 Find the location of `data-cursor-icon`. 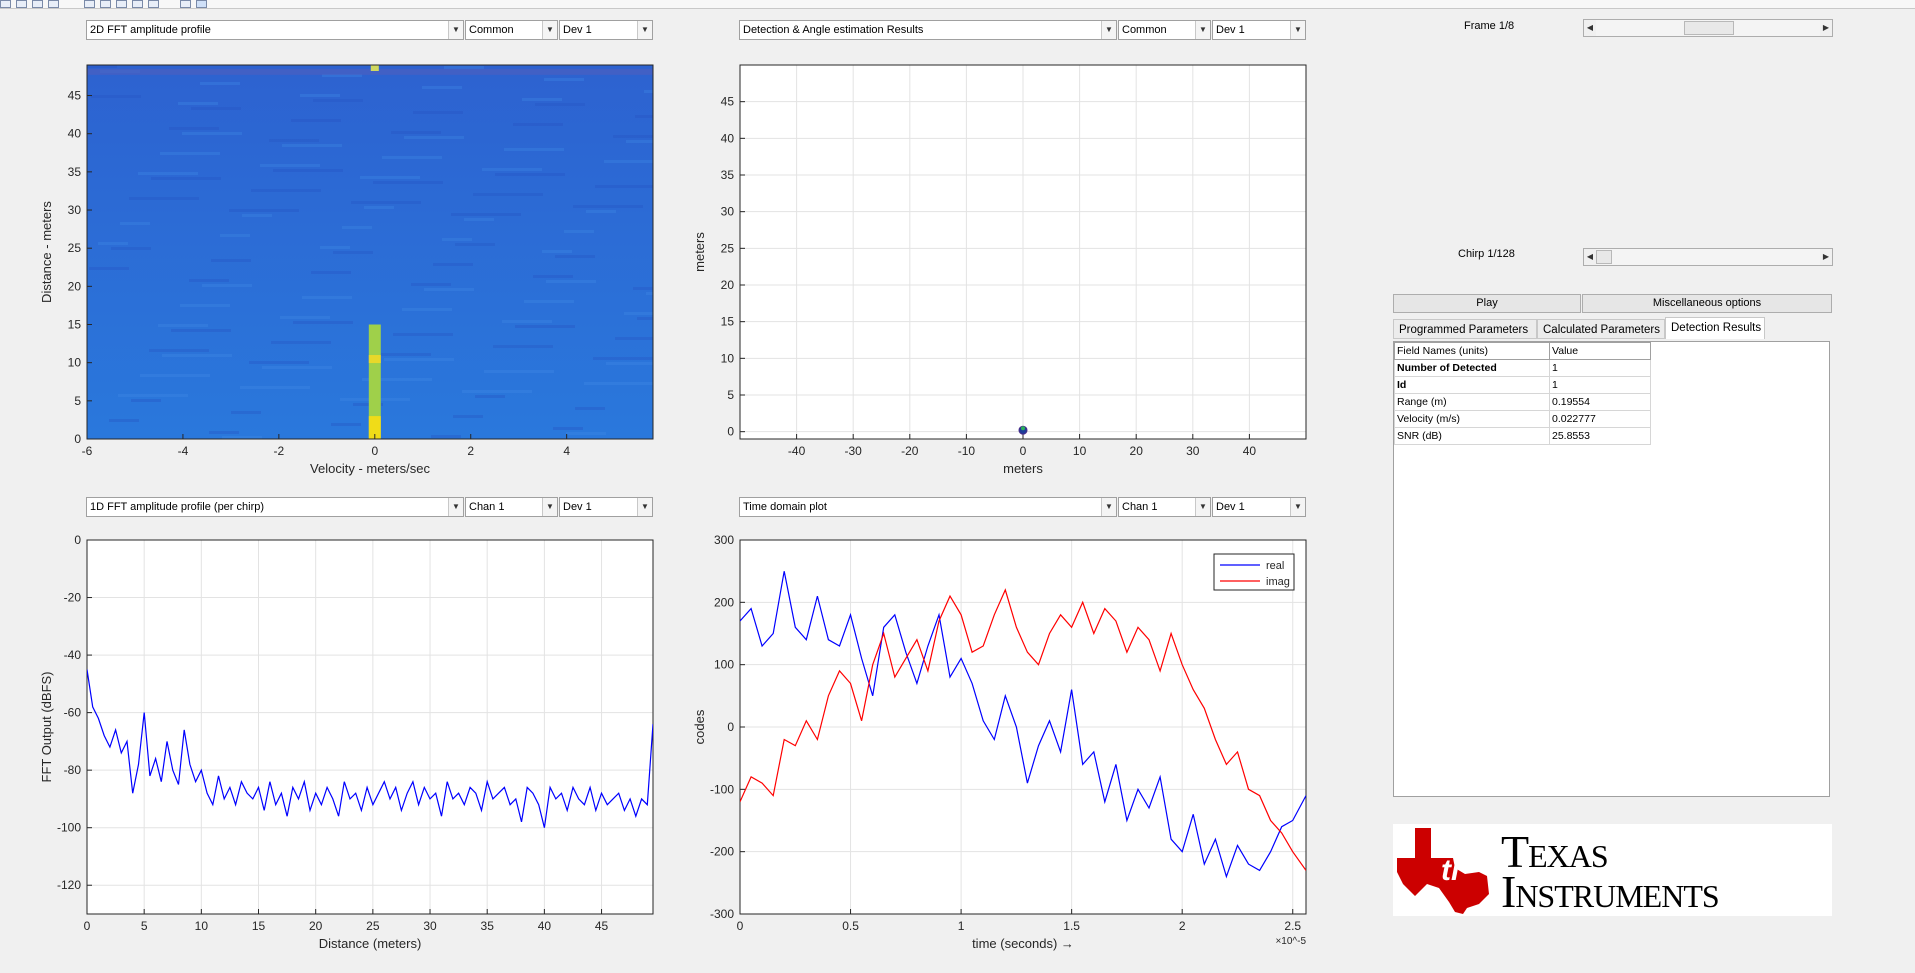

data-cursor-icon is located at coordinates (153, 4).